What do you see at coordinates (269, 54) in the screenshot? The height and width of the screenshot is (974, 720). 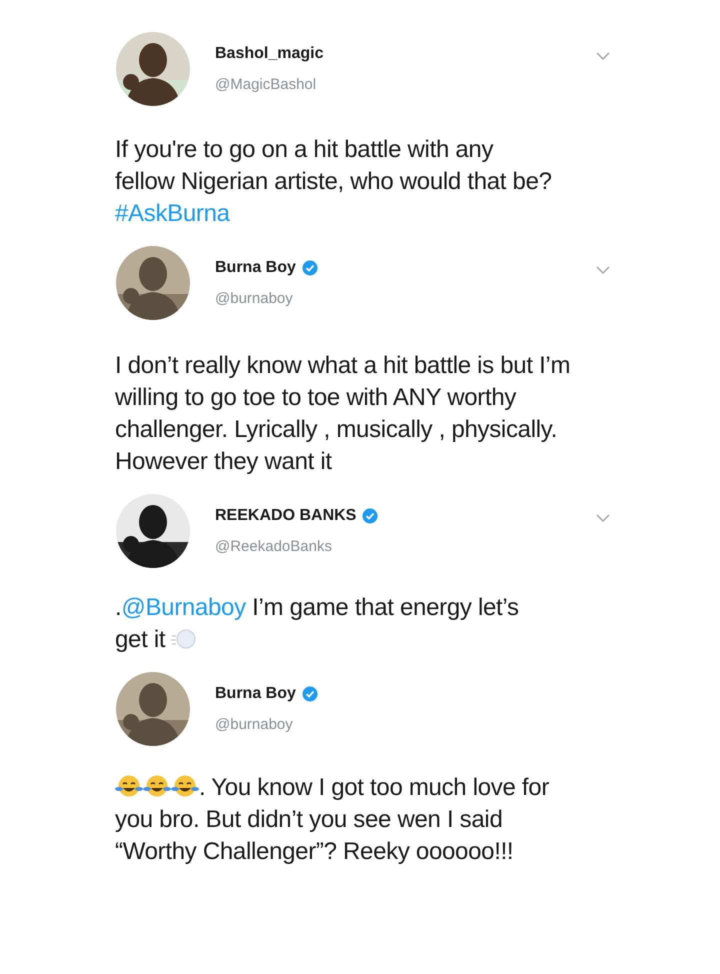 I see `display-name: Bashol_magic` at bounding box center [269, 54].